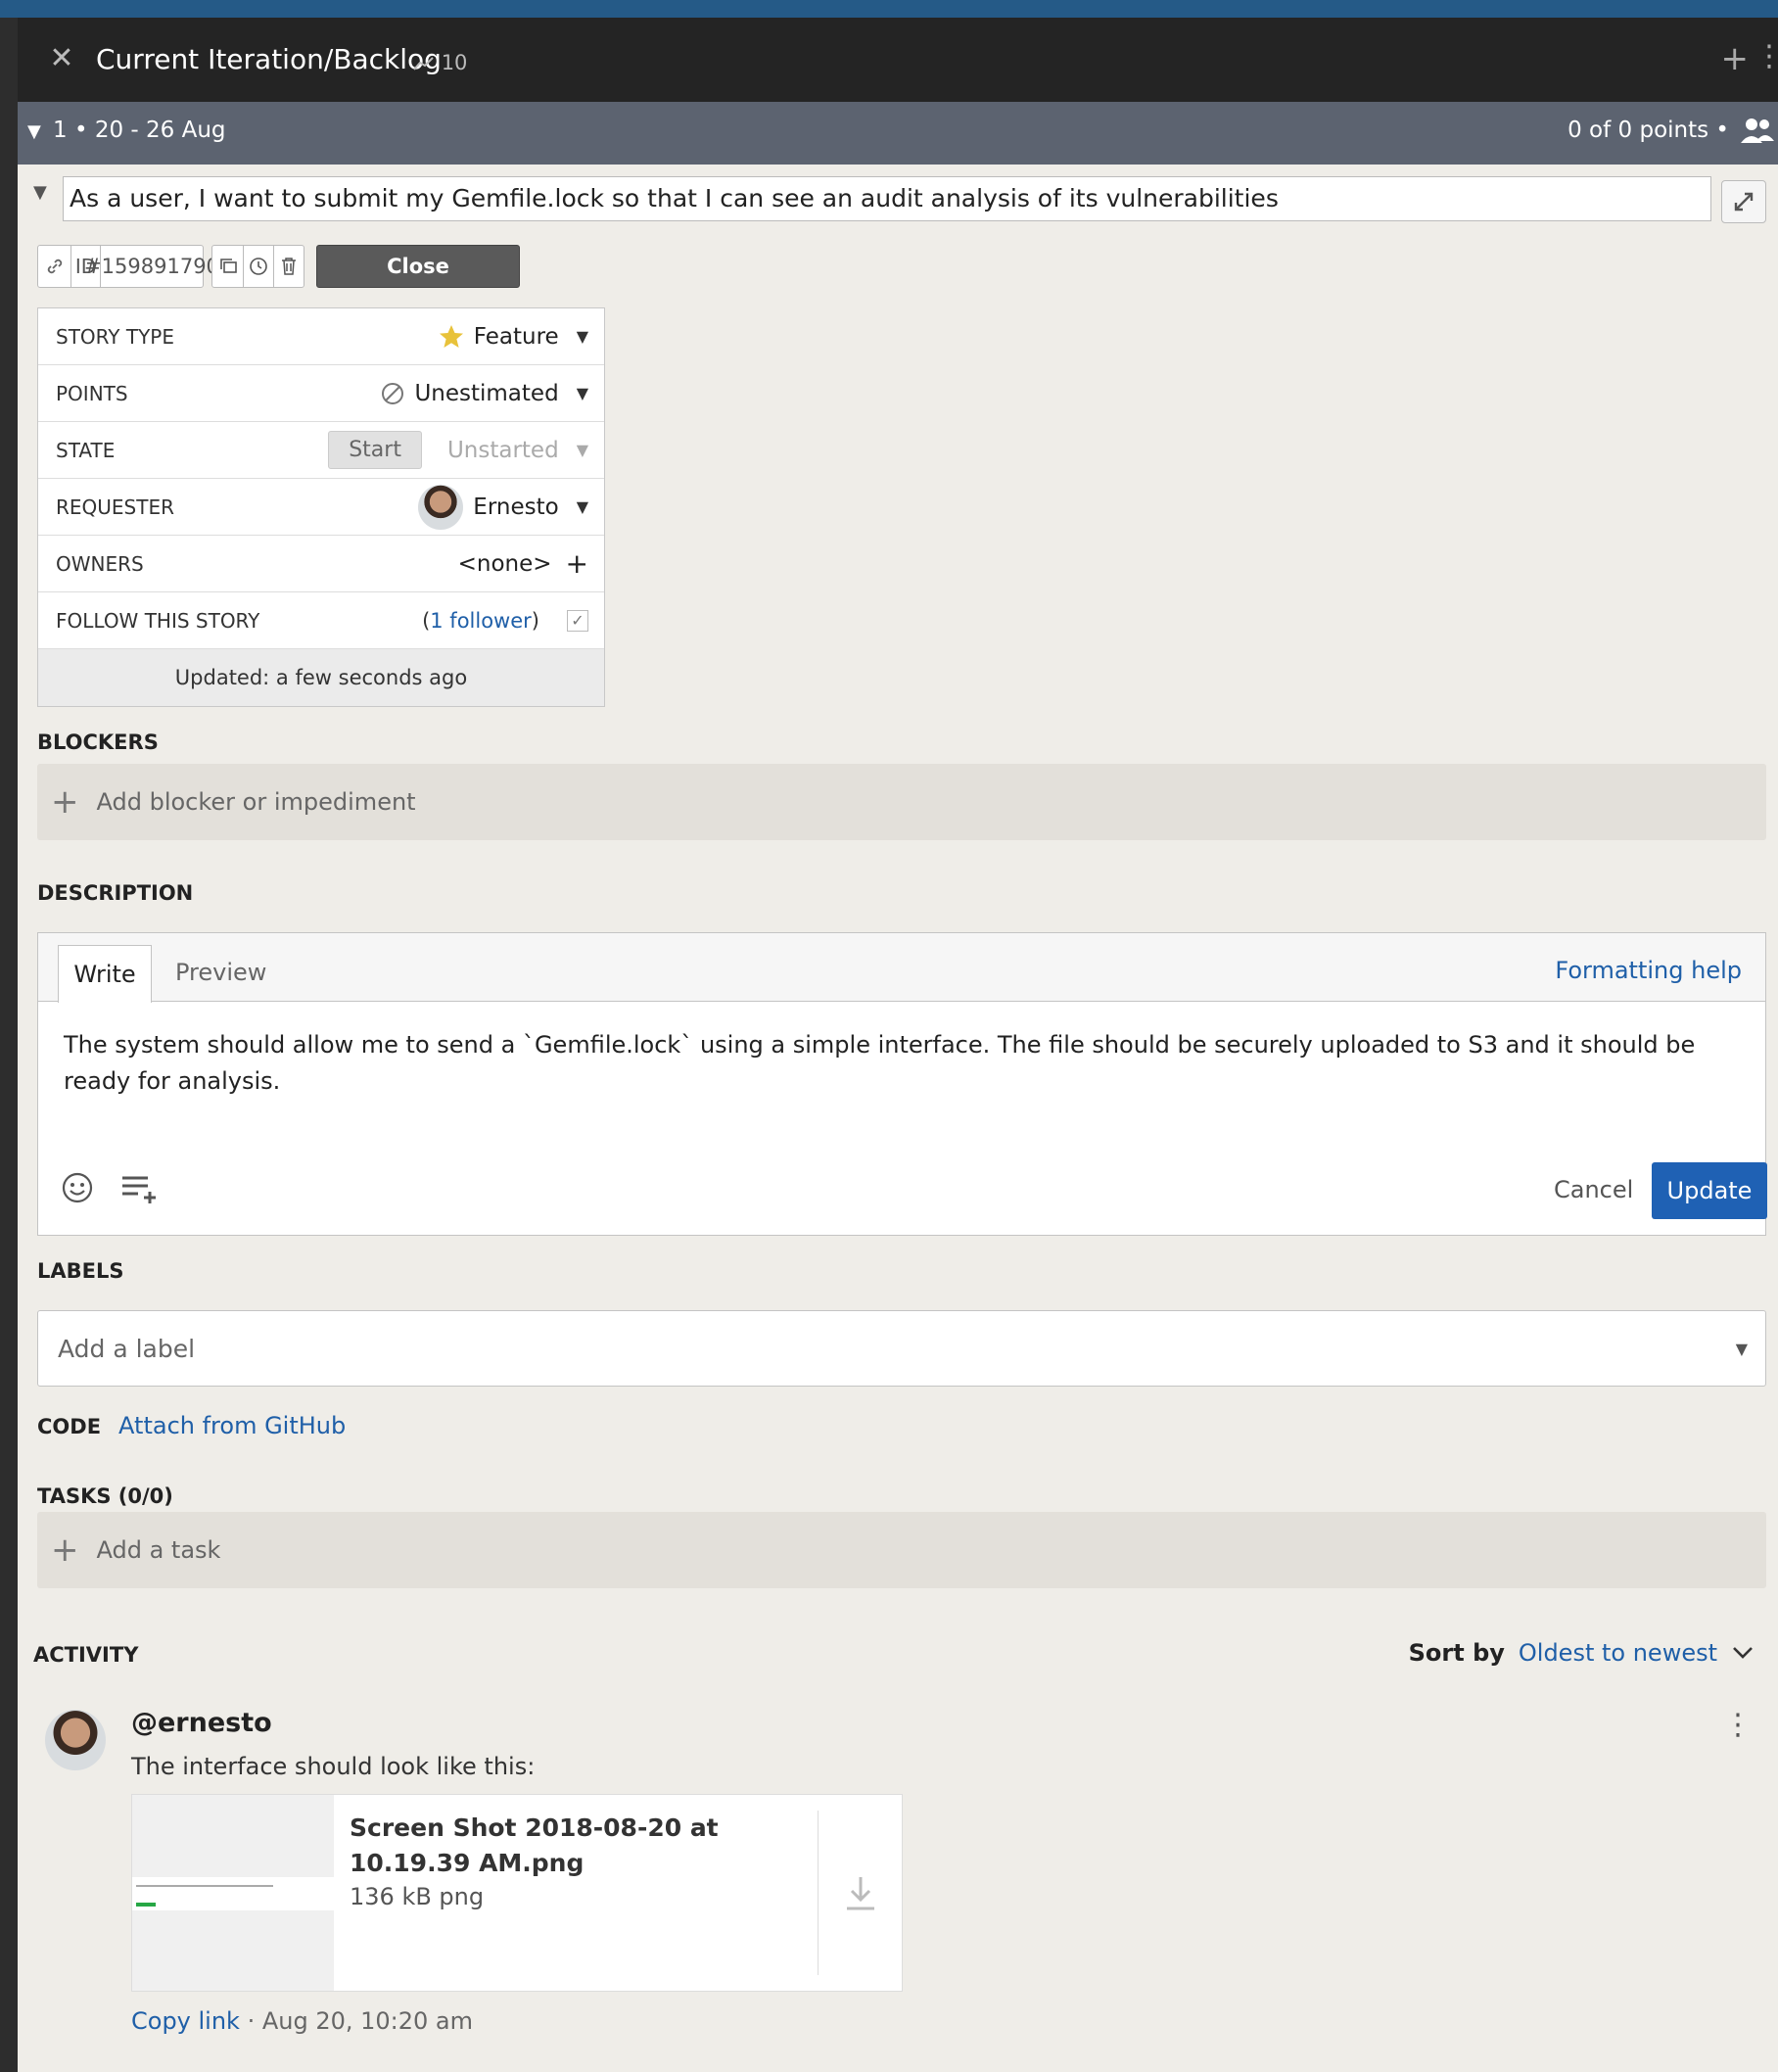 The image size is (1778, 2072). I want to click on tasks-heading: TASKS (0/0), so click(105, 1496).